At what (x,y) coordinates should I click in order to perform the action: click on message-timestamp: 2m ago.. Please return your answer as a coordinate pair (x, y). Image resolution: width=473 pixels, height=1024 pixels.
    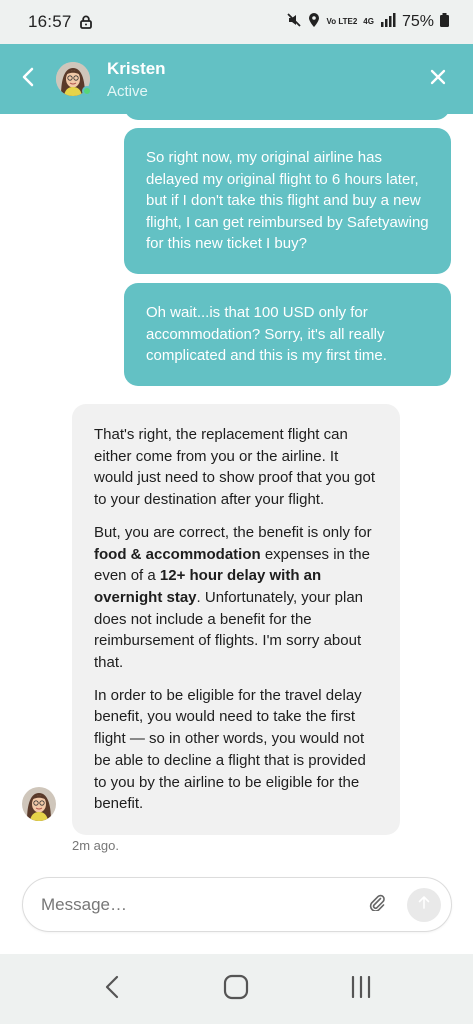
    Looking at the image, I should click on (95, 845).